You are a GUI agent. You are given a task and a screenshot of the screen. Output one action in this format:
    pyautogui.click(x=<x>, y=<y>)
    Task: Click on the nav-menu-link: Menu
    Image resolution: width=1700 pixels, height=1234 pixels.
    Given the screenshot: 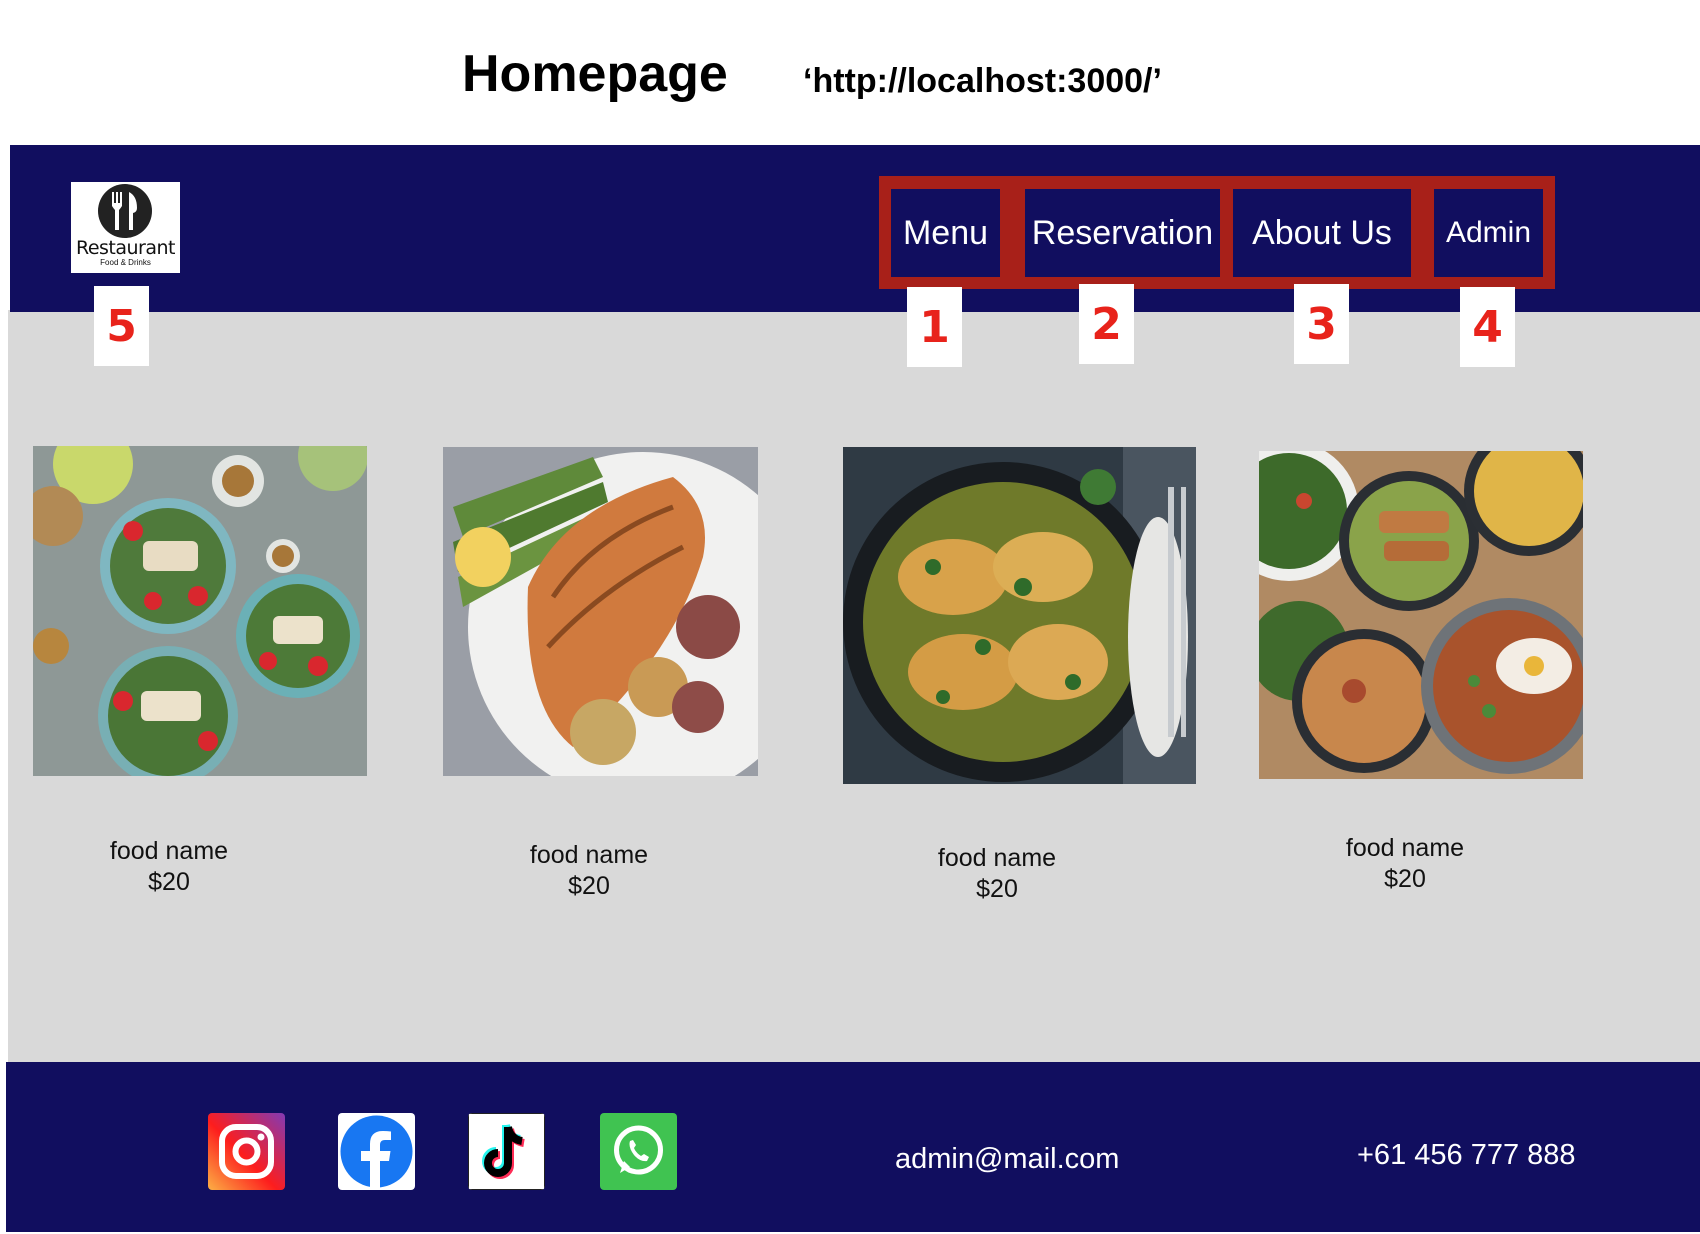 What is the action you would take?
    pyautogui.click(x=945, y=233)
    